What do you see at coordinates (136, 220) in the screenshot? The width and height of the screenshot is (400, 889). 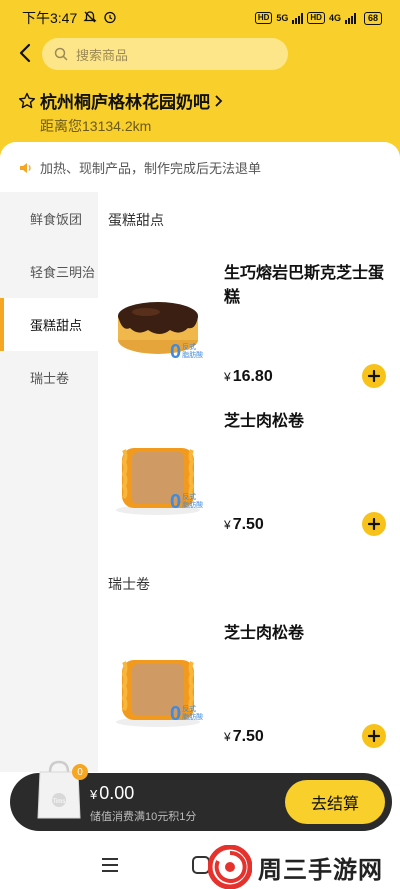 I see `section-title-cake: 蛋糕甜点` at bounding box center [136, 220].